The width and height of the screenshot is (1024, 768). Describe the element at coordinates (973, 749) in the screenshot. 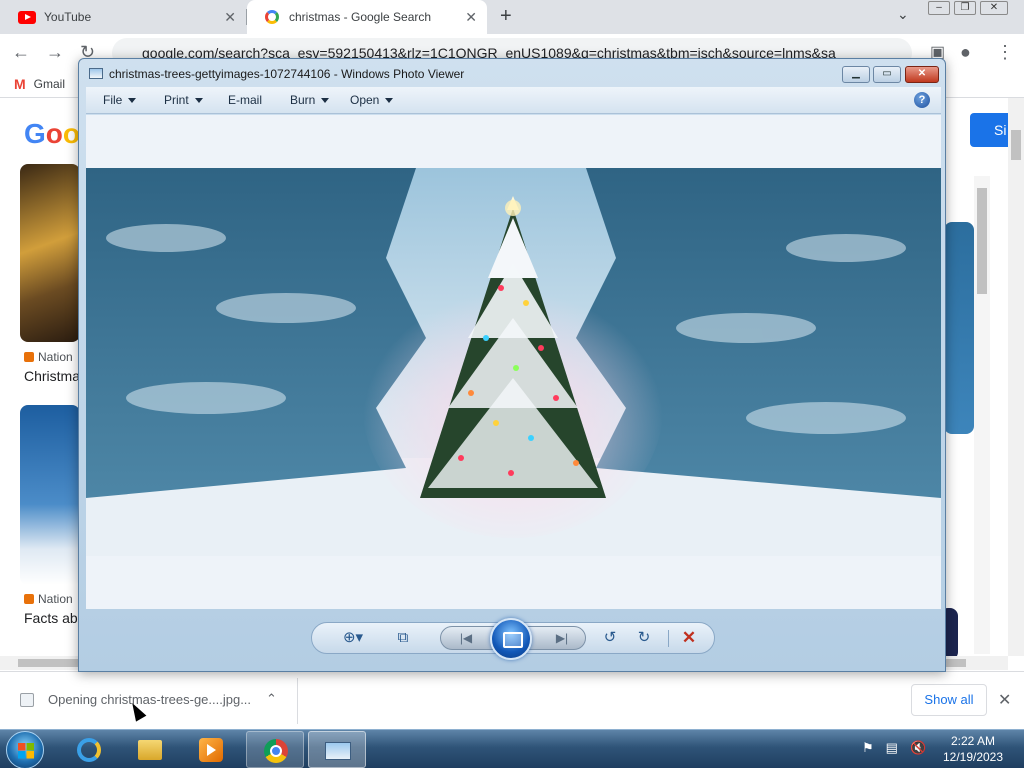

I see `system-clock: 2:22 AM 12/19/2023` at that location.